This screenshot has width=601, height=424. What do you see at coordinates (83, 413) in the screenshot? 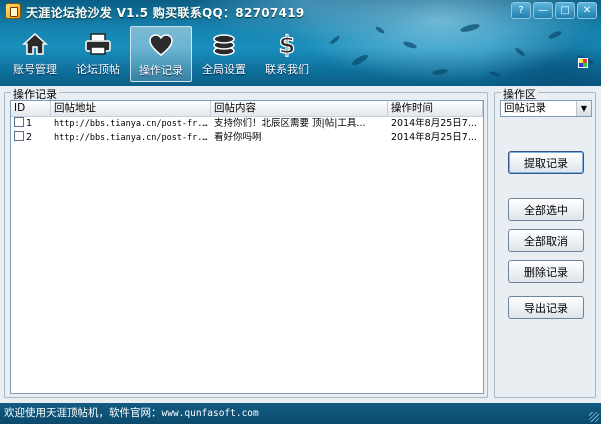
I see `status-text: 欢迎使用天涯顶帖机，软件官网：` at bounding box center [83, 413].